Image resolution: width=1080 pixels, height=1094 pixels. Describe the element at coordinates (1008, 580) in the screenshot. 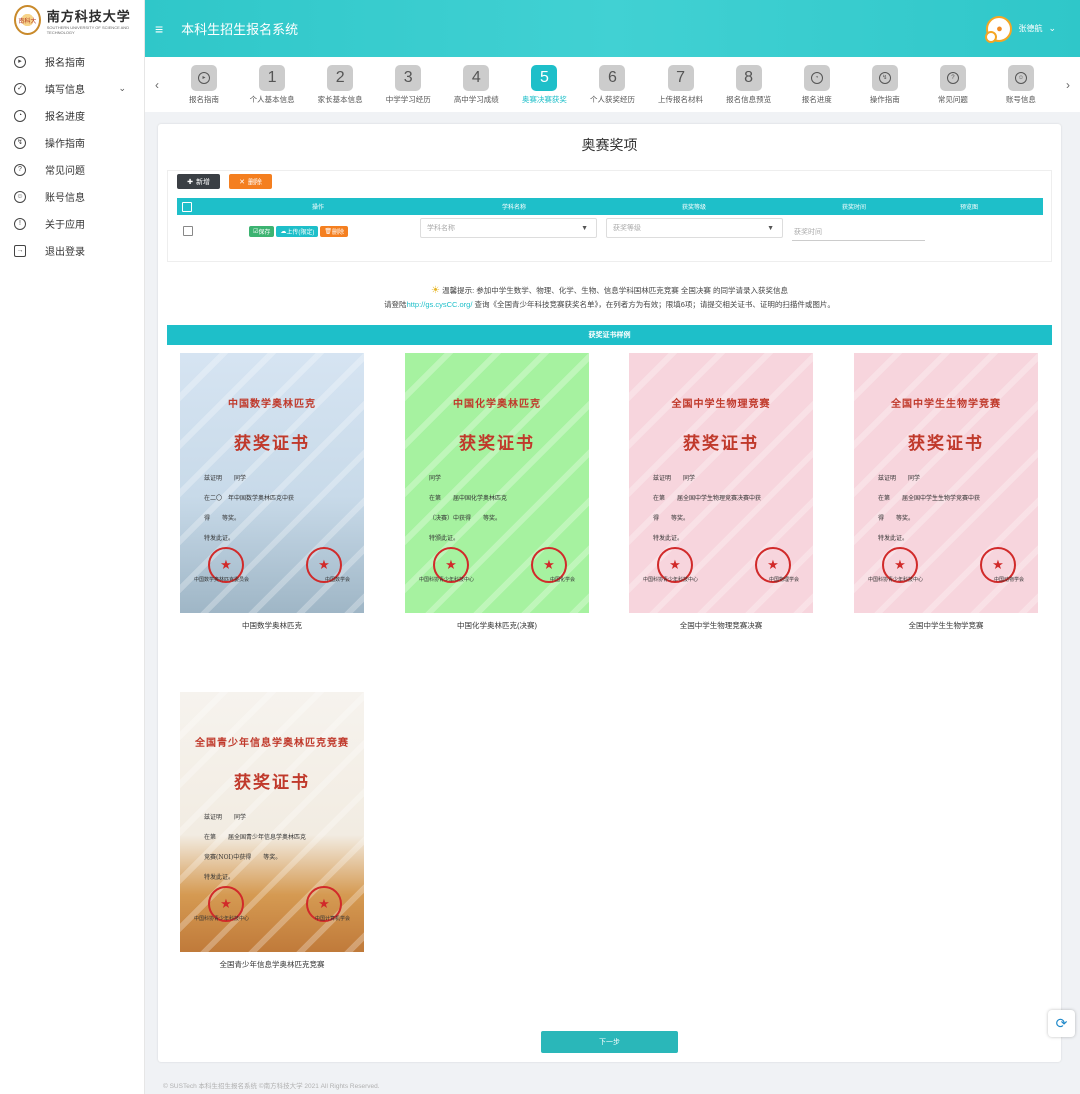

I see `issuer-right: 中国动物学会` at that location.